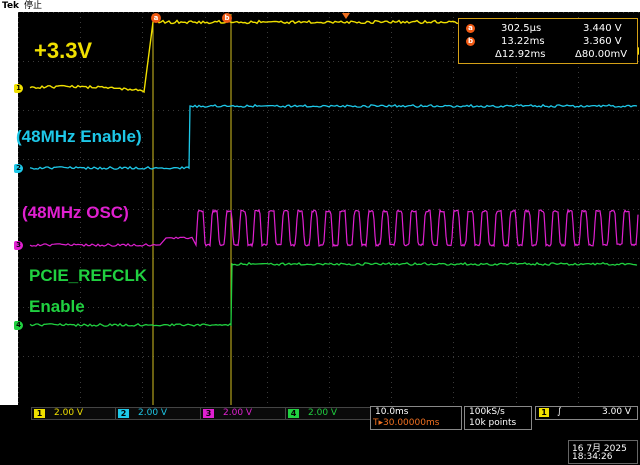 This screenshot has height=465, width=640. What do you see at coordinates (602, 41) in the screenshot?
I see `cursor-b-volt: 3.360 V` at bounding box center [602, 41].